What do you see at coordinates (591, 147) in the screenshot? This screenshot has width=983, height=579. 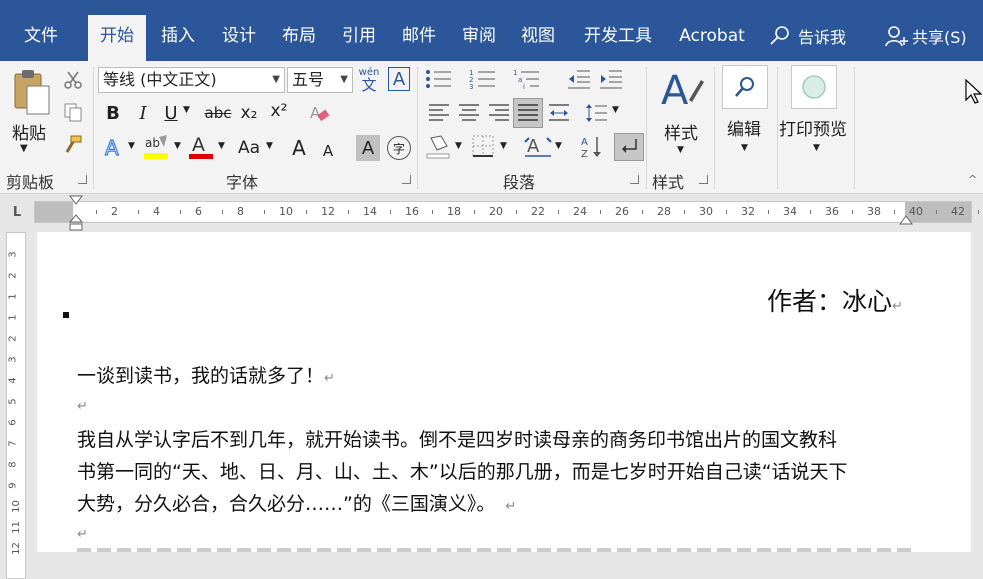 I see `sort-icon: AZ` at bounding box center [591, 147].